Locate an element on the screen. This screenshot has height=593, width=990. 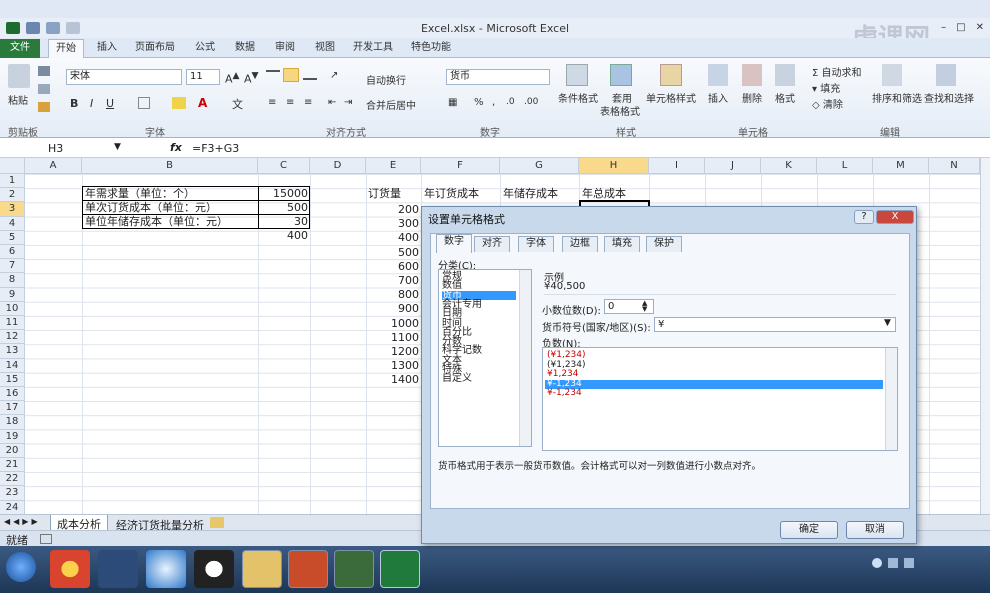
cell-c5: 400 is located at coordinates (283, 236).